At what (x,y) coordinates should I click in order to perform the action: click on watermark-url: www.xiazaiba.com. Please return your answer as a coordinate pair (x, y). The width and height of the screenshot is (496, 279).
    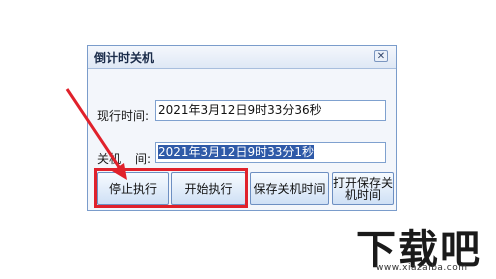
    Looking at the image, I should click on (422, 268).